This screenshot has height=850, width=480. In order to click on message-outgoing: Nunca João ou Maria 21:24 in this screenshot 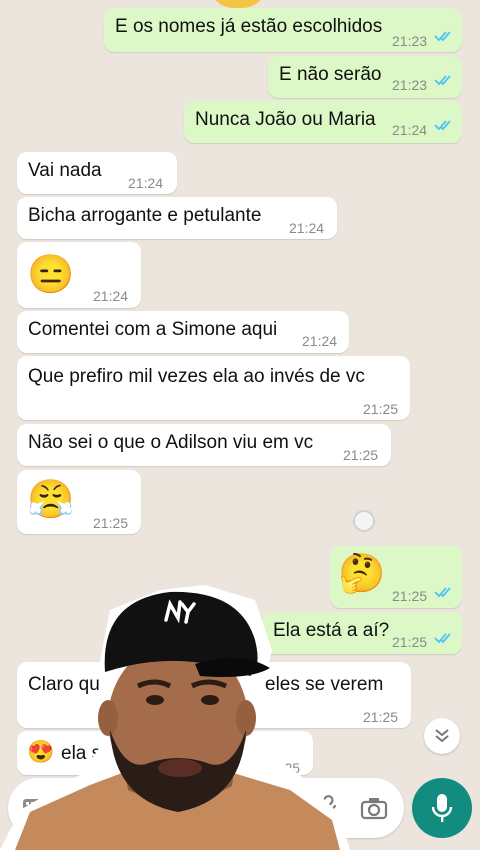, I will do `click(323, 122)`.